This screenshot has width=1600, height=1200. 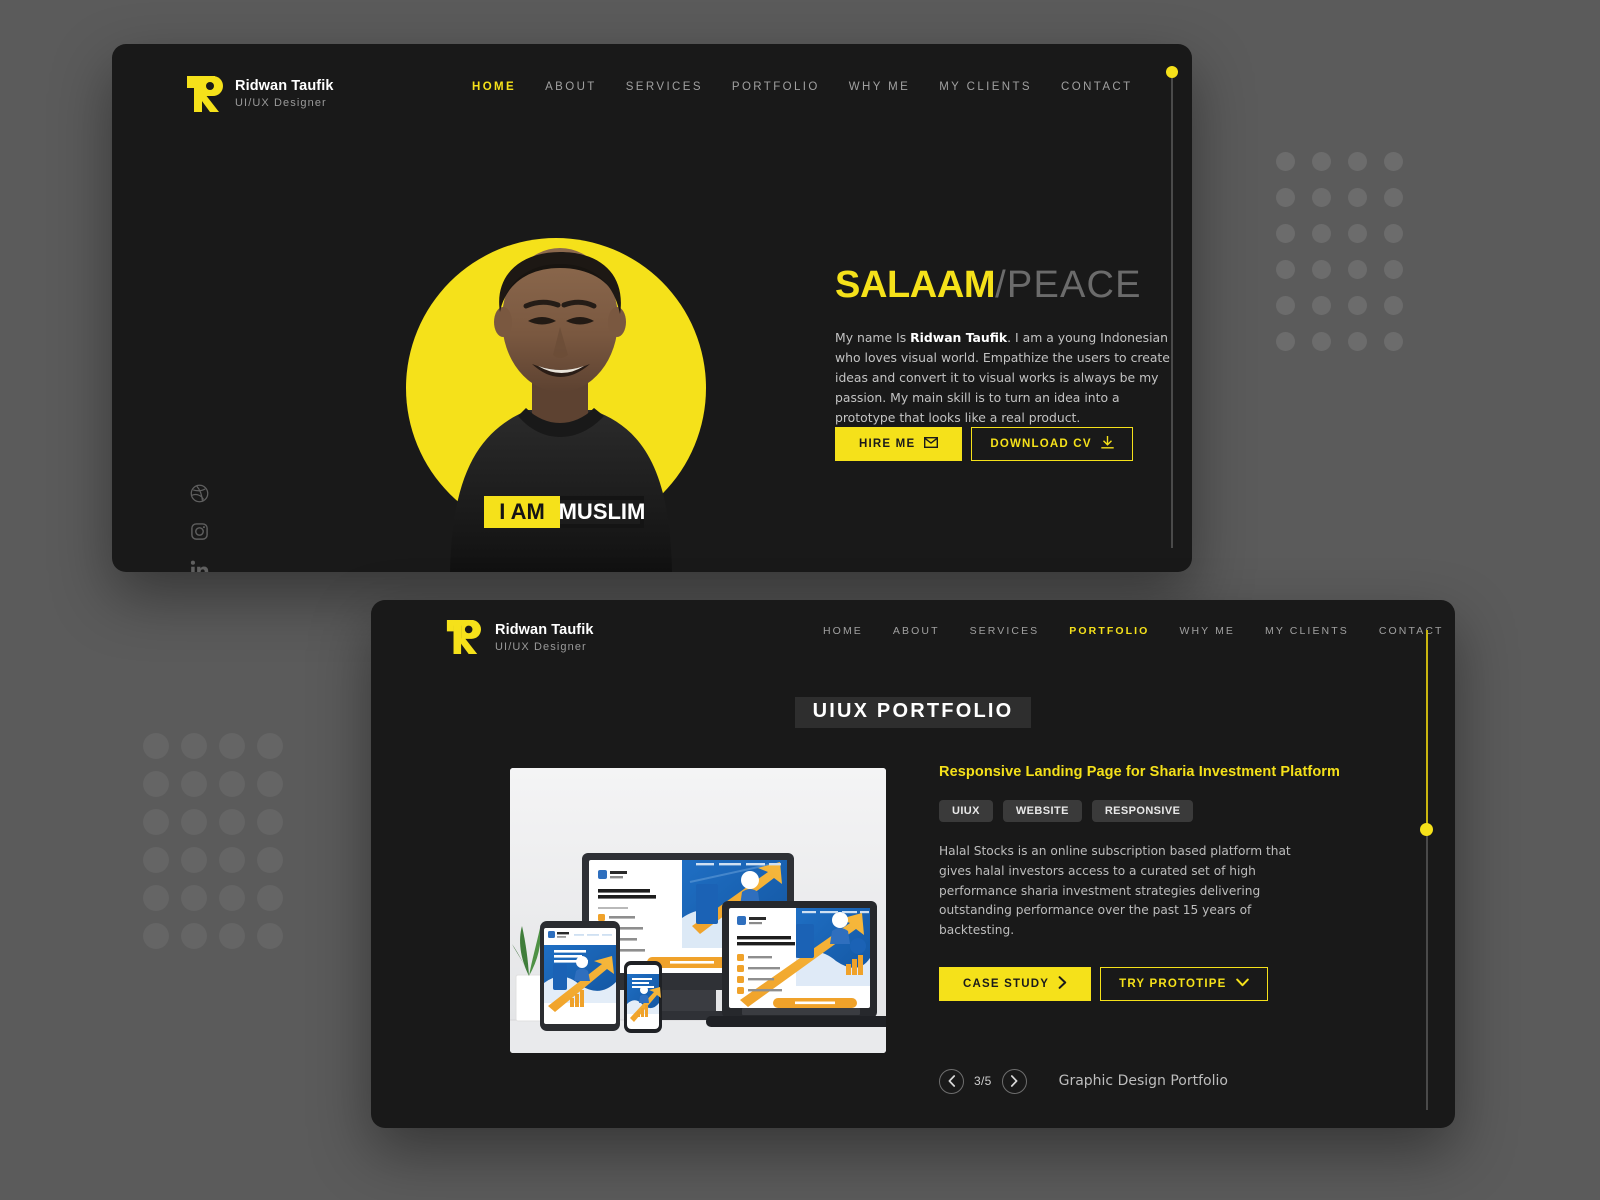 I want to click on shirt-graphic: I AM MUSLIM, so click(x=564, y=512).